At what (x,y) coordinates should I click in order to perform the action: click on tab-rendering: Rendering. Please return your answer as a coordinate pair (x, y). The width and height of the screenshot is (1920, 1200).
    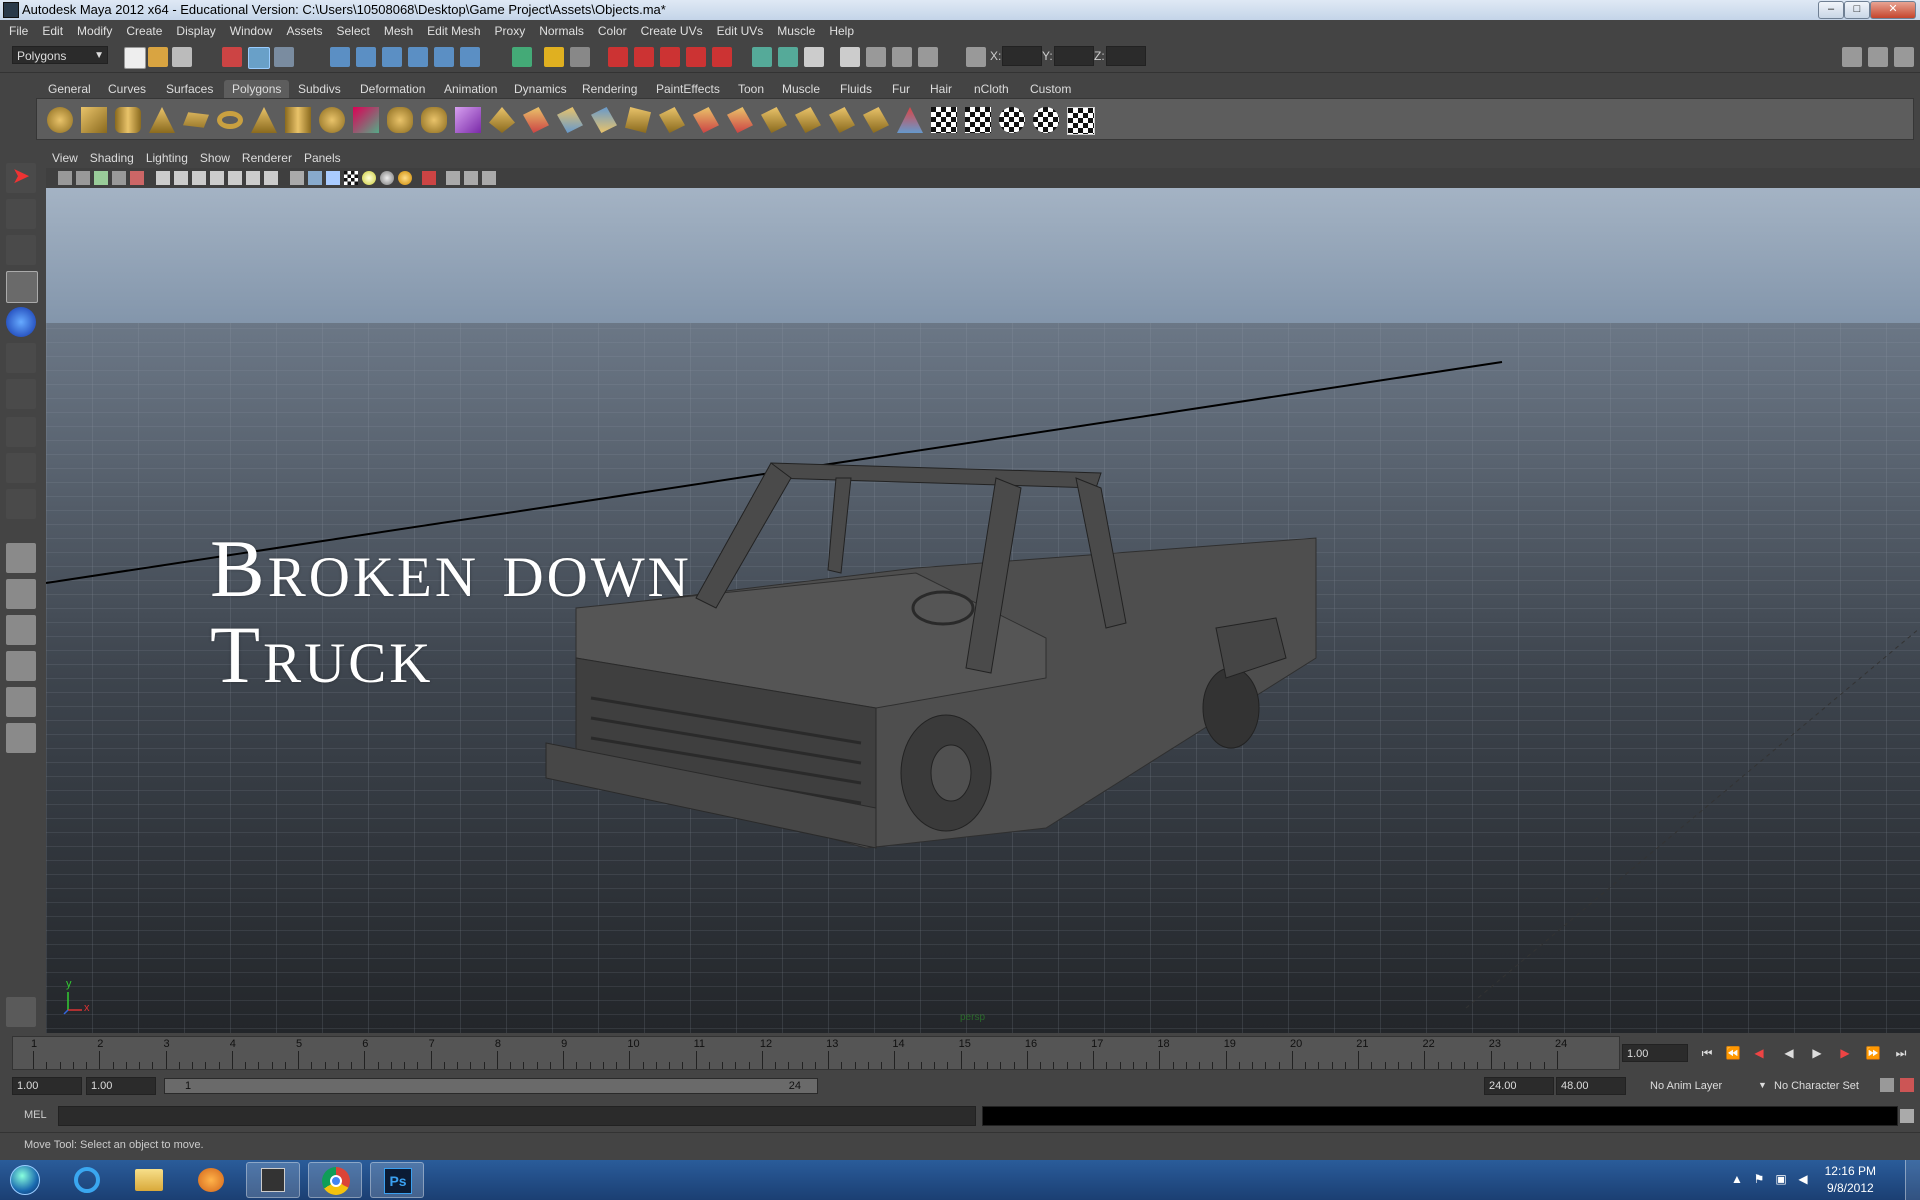
    Looking at the image, I should click on (609, 89).